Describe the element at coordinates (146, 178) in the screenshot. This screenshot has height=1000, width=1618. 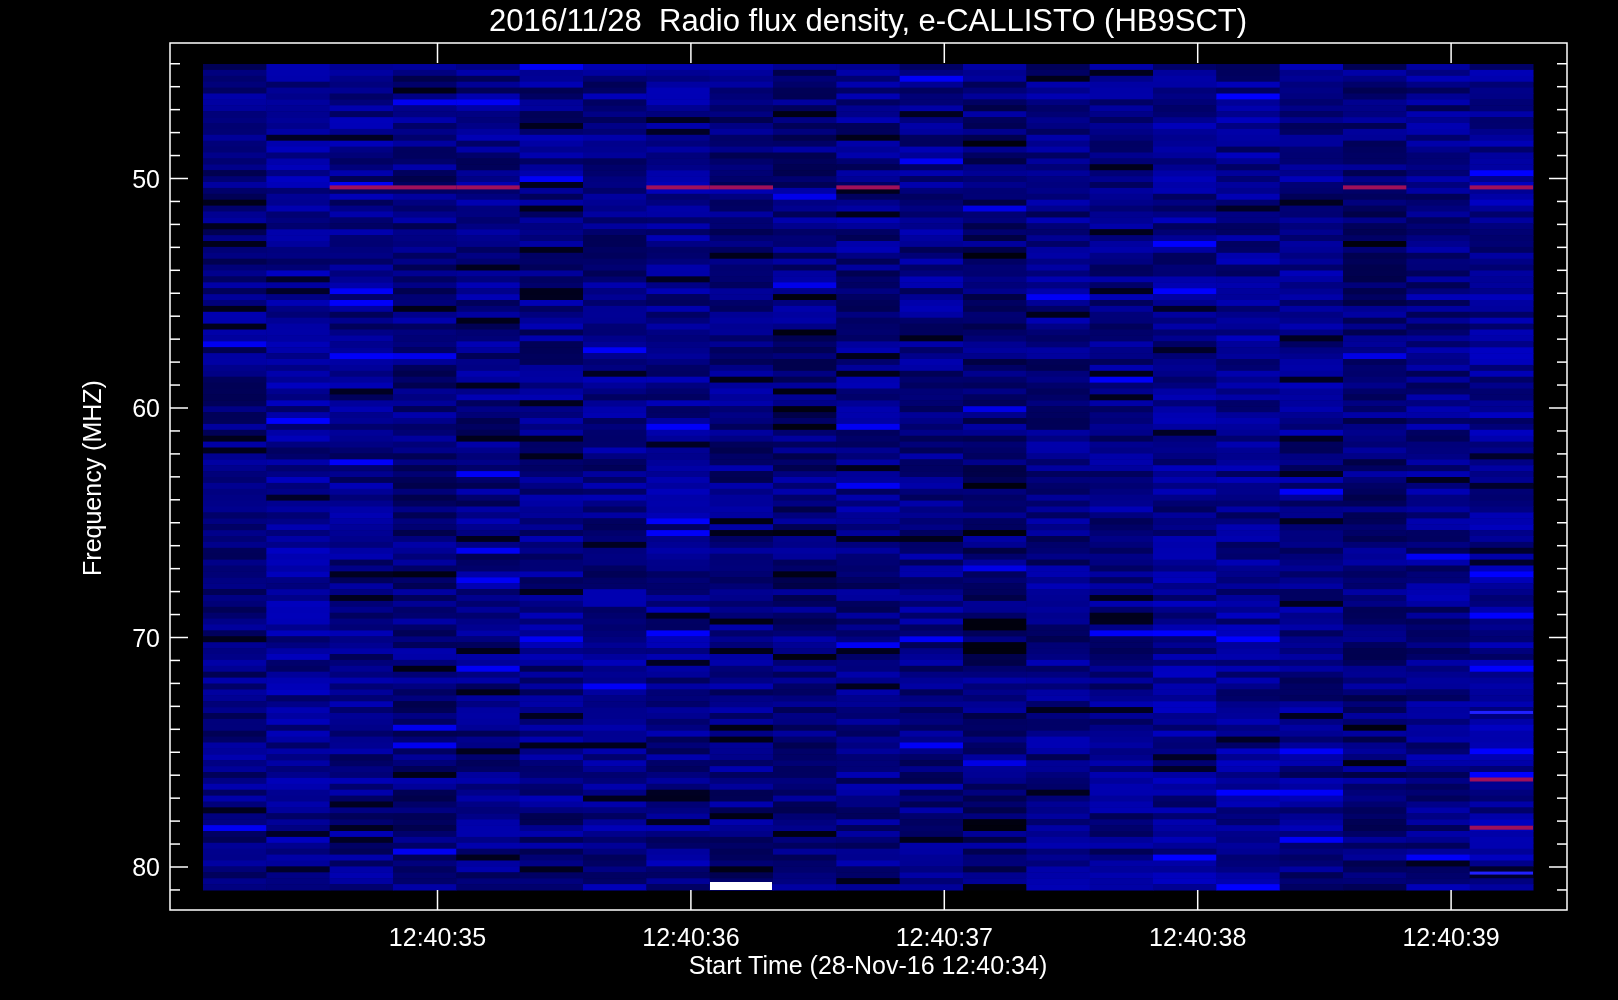
I see `y-tick-label: 50` at that location.